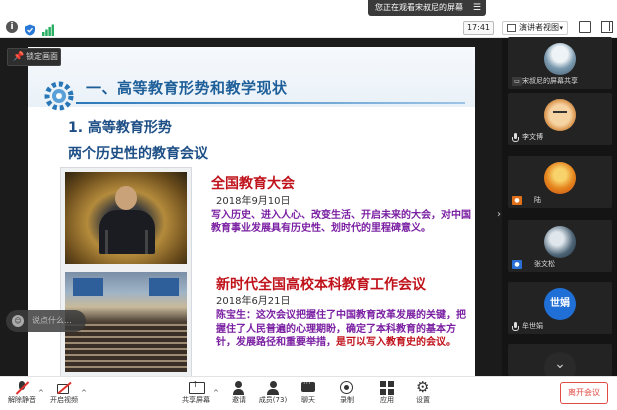 This screenshot has height=410, width=617. What do you see at coordinates (19, 57) in the screenshot?
I see `pin-icon: 📌` at bounding box center [19, 57].